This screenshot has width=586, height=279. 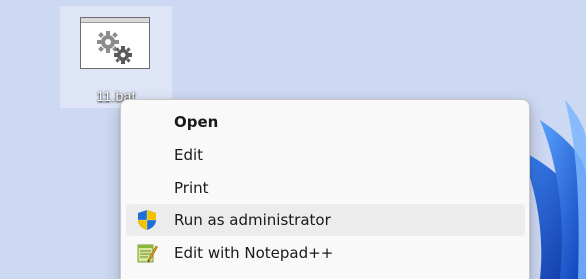 I want to click on menu-item-edit-with-notepad-plus-plus: Edit with Notepad++, so click(x=325, y=253).